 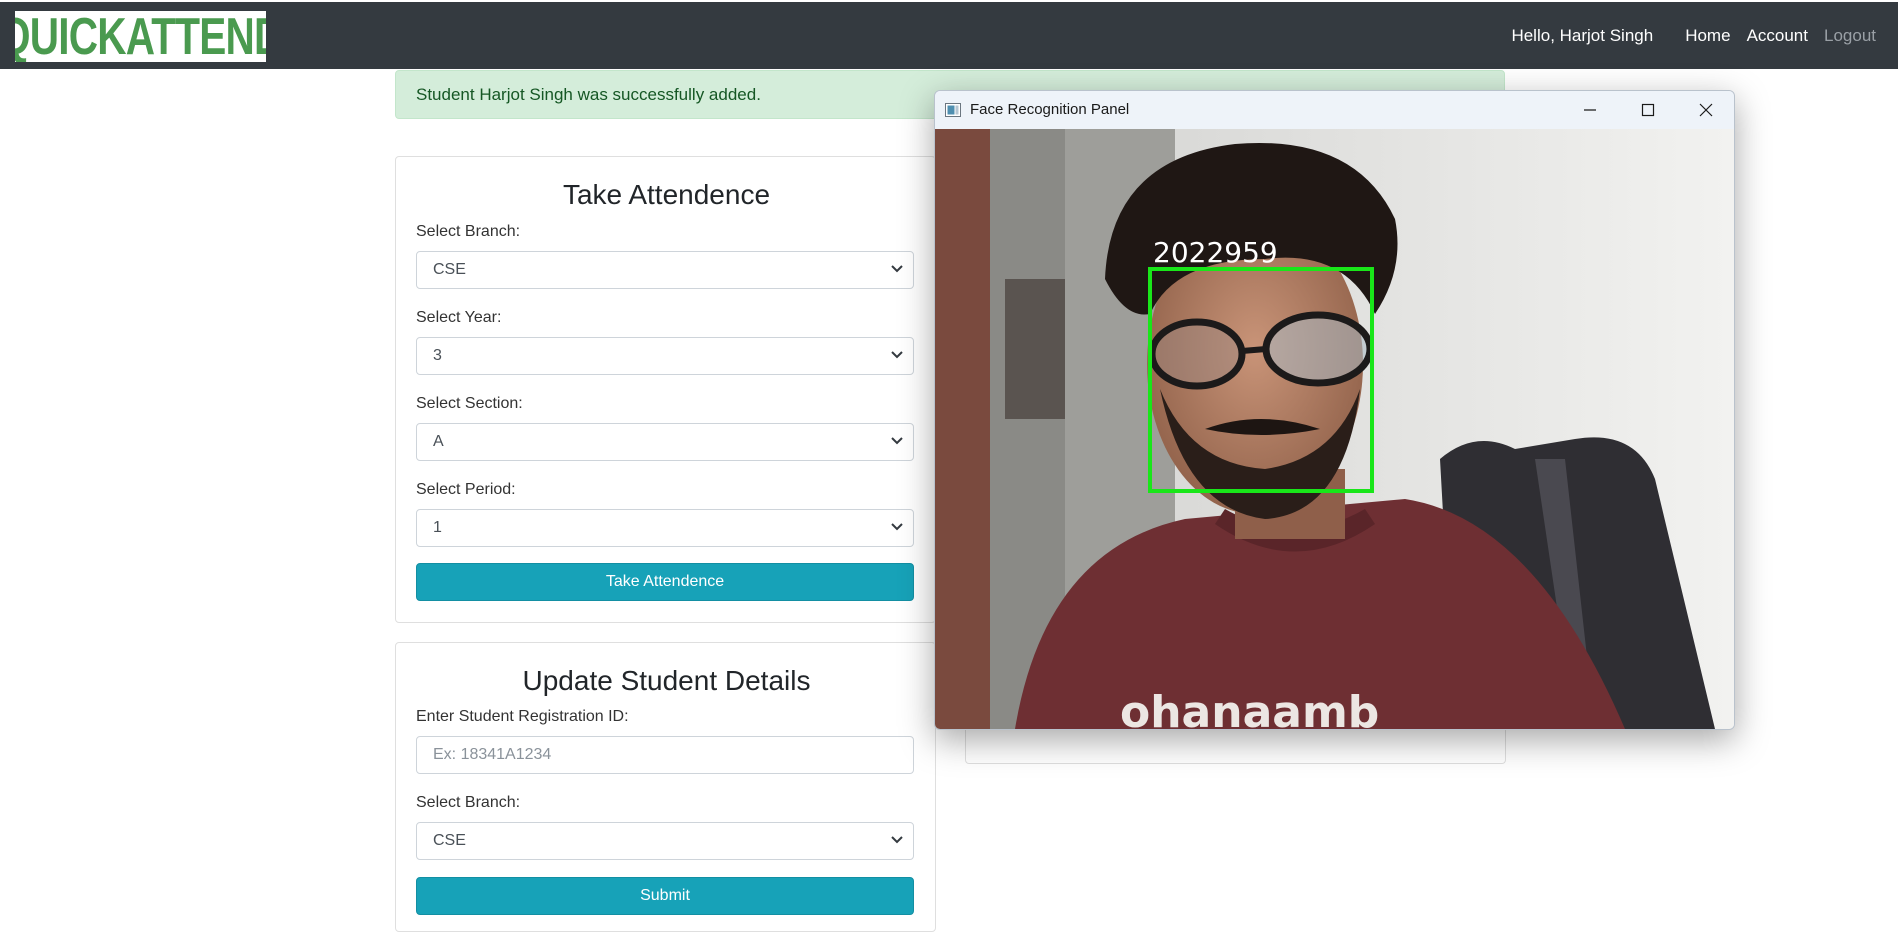 I want to click on section-select-value: A, so click(x=438, y=441).